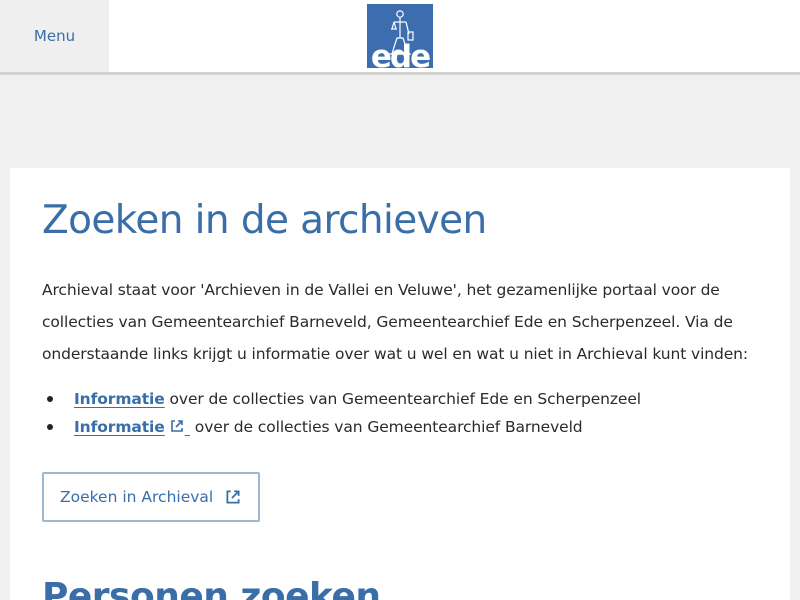 The image size is (800, 600). Describe the element at coordinates (400, 53) in the screenshot. I see `logo-text: ede` at that location.